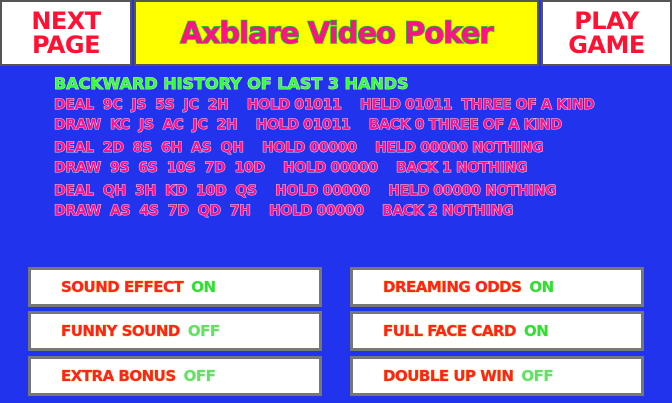 Image resolution: width=672 pixels, height=403 pixels. I want to click on funny-sound-label: FUNNY SOUND, so click(121, 331).